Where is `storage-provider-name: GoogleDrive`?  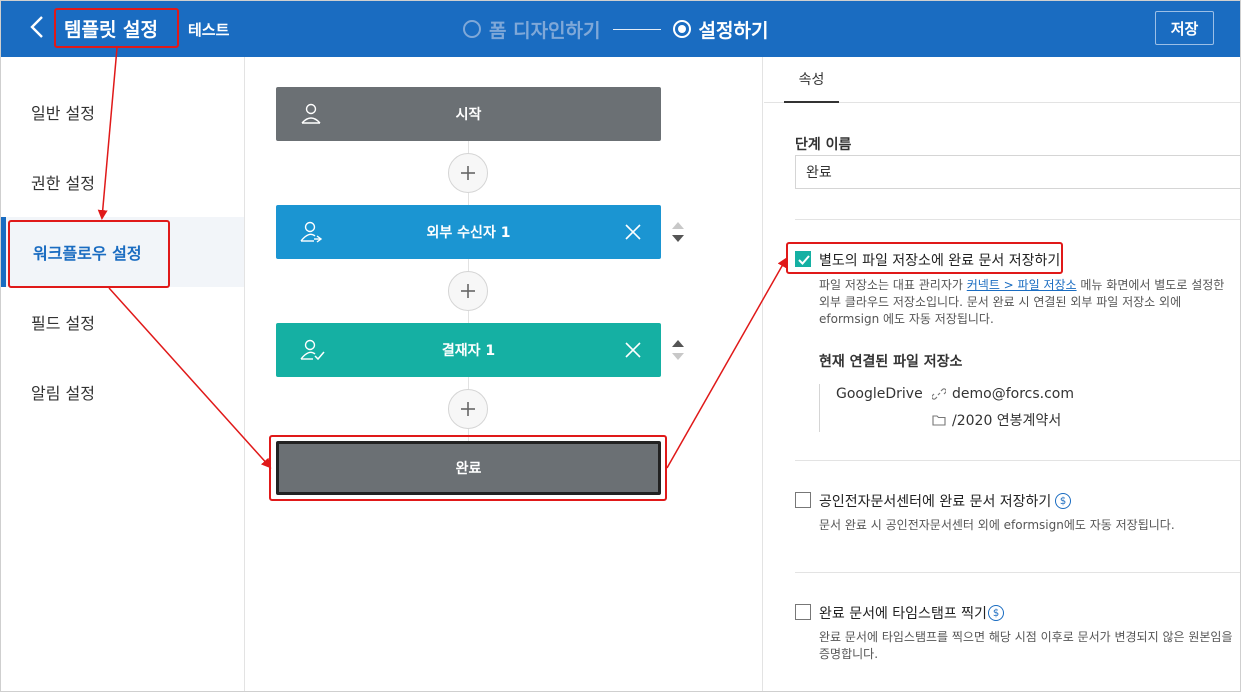 storage-provider-name: GoogleDrive is located at coordinates (879, 394).